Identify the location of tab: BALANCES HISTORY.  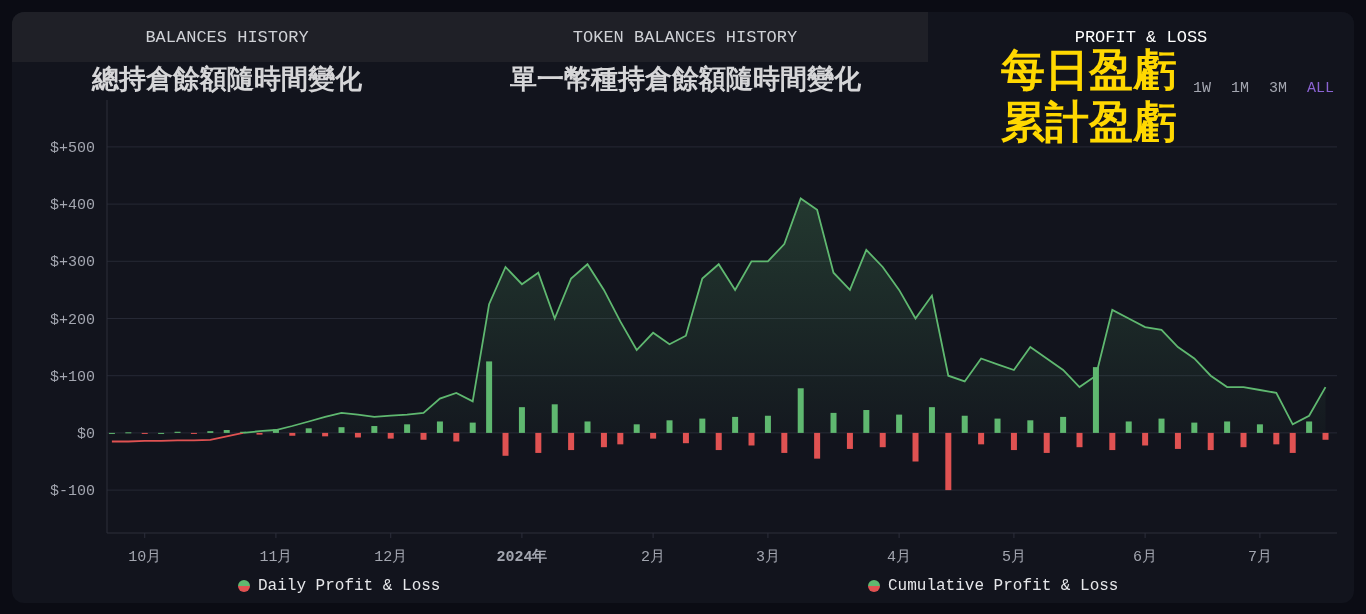
(227, 37).